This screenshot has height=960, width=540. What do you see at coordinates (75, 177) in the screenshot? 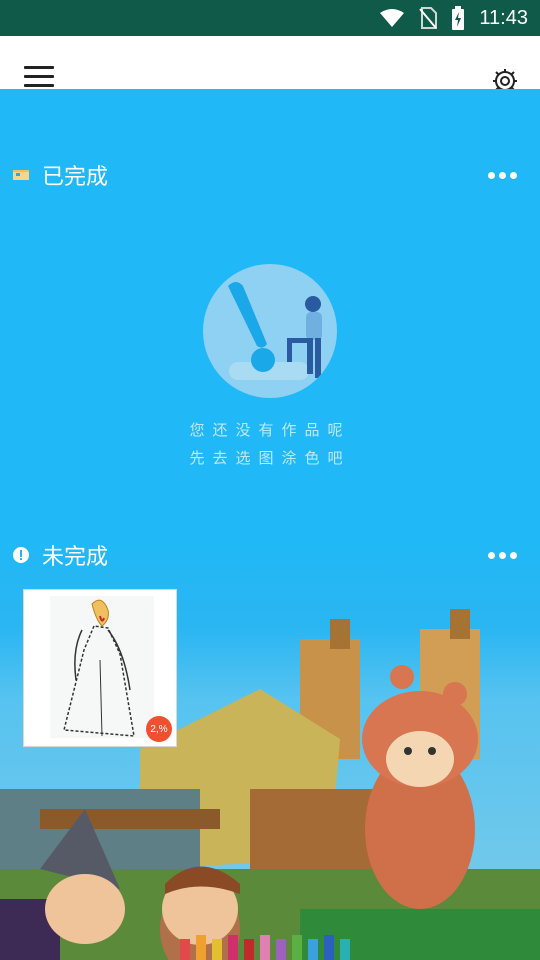
I see `completed-title: 已完成` at bounding box center [75, 177].